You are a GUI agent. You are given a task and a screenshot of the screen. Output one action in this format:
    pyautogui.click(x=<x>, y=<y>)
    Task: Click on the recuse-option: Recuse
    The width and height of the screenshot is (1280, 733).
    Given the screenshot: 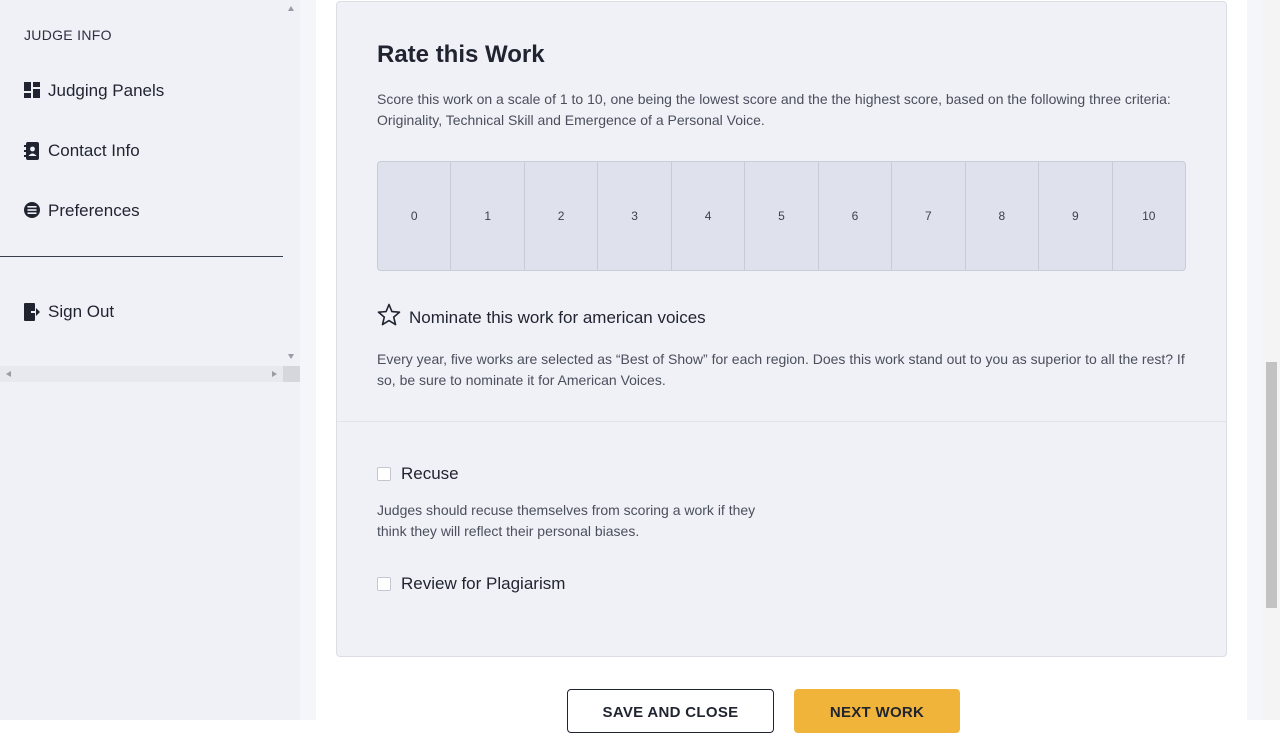 What is the action you would take?
    pyautogui.click(x=418, y=474)
    